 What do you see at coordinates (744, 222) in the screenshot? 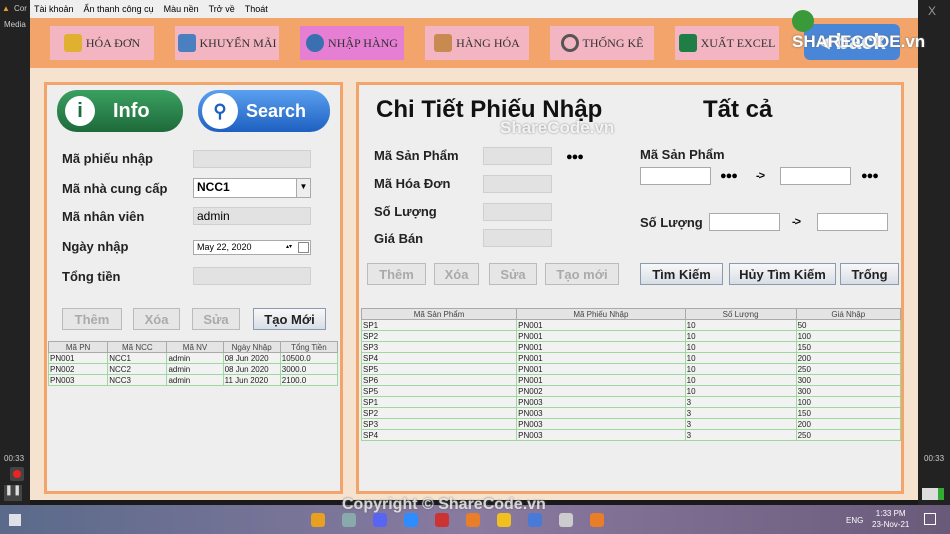
I see `quantity-from-field` at bounding box center [744, 222].